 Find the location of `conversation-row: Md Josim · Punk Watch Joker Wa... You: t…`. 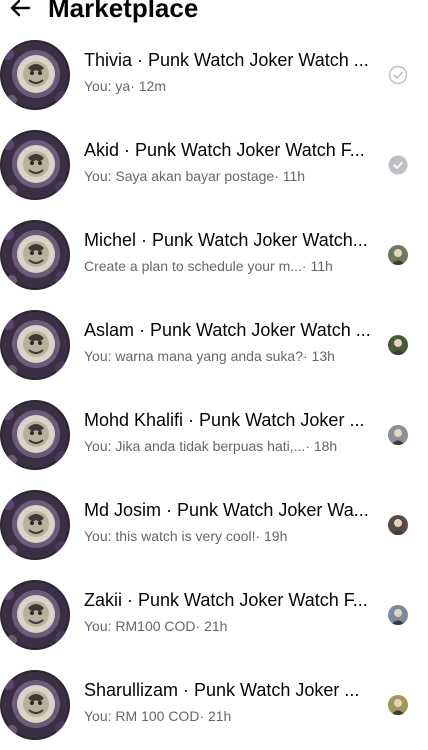

conversation-row: Md Josim · Punk Watch Joker Wa... You: t… is located at coordinates (214, 525).